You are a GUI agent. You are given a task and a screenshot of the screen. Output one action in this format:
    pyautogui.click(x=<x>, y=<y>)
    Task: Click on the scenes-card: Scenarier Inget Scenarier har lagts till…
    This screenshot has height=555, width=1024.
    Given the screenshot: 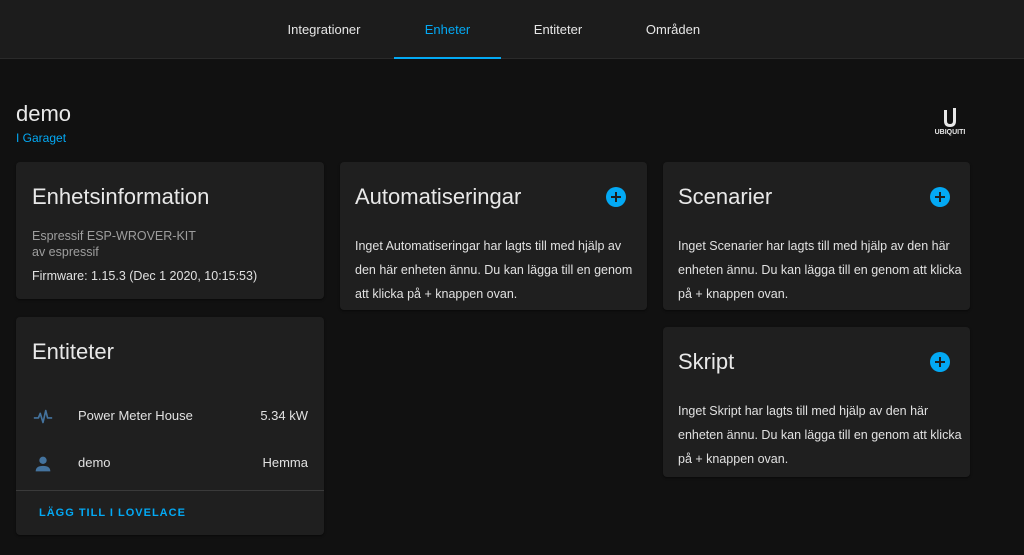 What is the action you would take?
    pyautogui.click(x=816, y=236)
    